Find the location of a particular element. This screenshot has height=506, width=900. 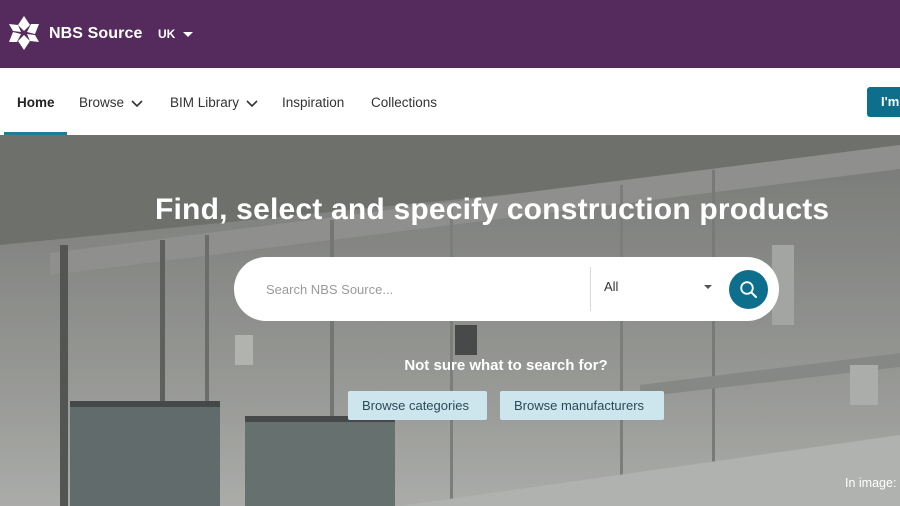

nav-item-browse: Browse is located at coordinates (111, 102).